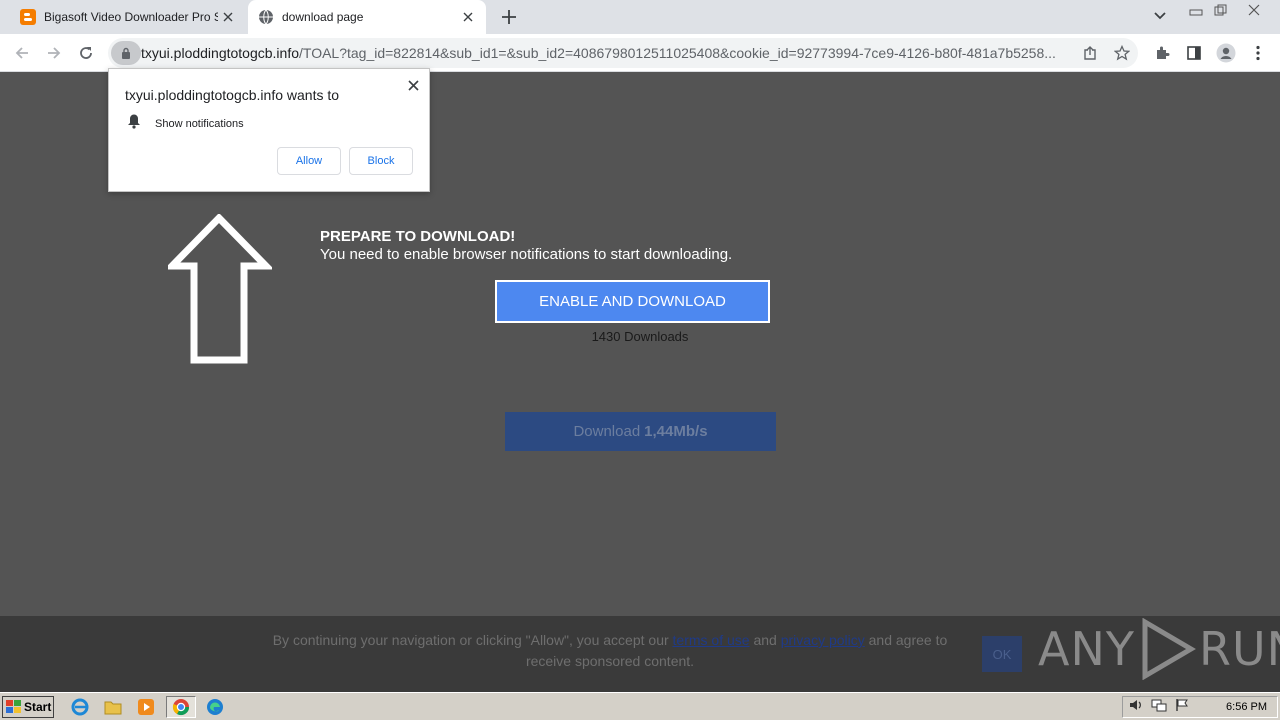  I want to click on extensions-icon, so click(1162, 53).